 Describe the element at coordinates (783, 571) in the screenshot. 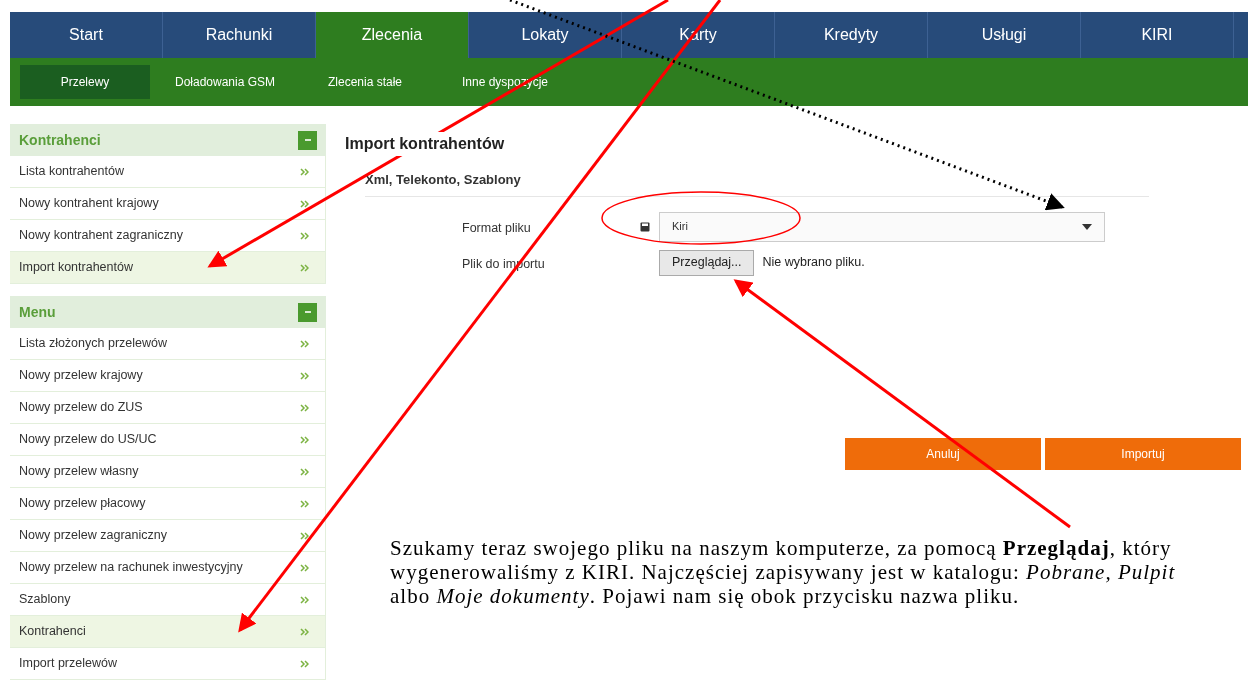

I see `instruction-paragraph: Szukamy teraz swojego pliku na naszym komputerze, za pomocą Przeglądaj, który wygenerowaliśmy z KIRI. Najczęściej zapisywany jest w katalogu: Pobrane, Pulpit albo Moje dokumenty. Pojawi nam się obok przycisku nazwa pliku.` at that location.